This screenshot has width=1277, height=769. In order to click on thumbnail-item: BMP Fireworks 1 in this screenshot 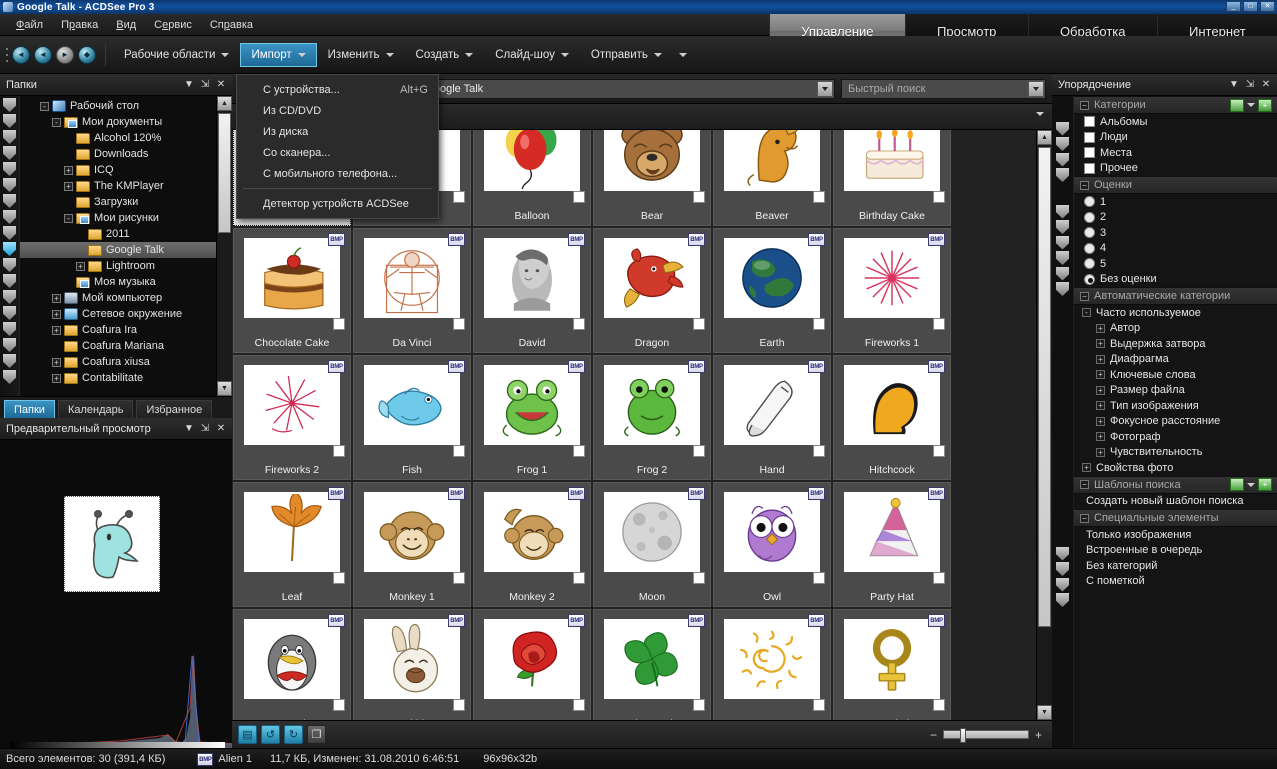, I will do `click(892, 290)`.